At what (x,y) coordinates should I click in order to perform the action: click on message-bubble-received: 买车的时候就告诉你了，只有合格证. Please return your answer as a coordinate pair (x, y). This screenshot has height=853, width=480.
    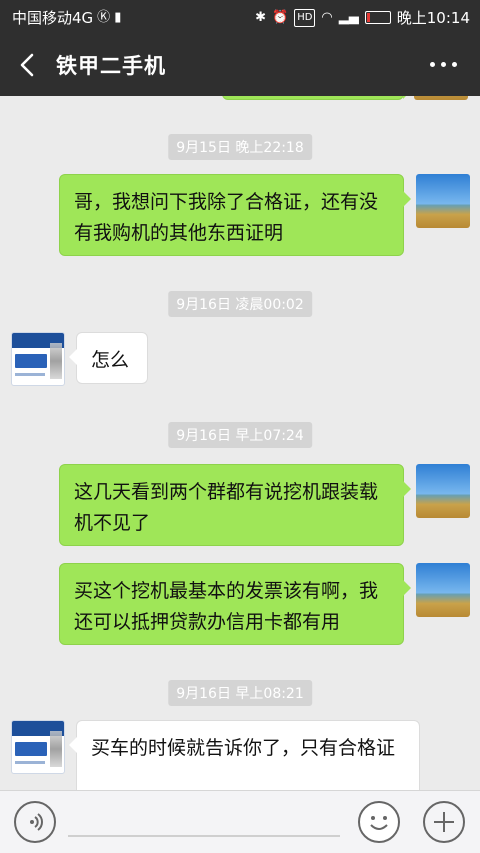
    Looking at the image, I should click on (244, 755).